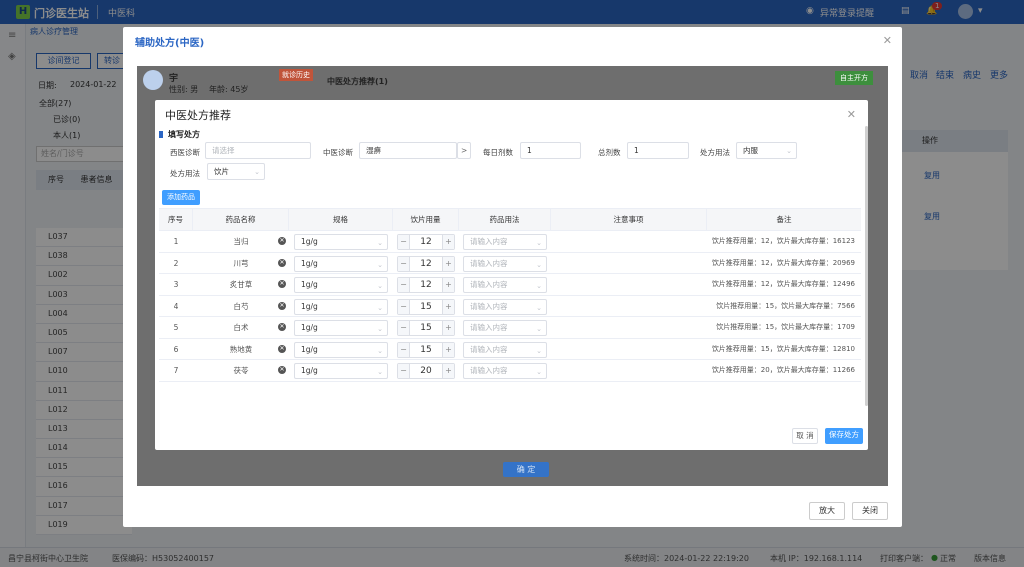 The width and height of the screenshot is (1024, 567). I want to click on remark-text: 饮片推荐用量：15，饮片最大库存量：7566, so click(785, 305).